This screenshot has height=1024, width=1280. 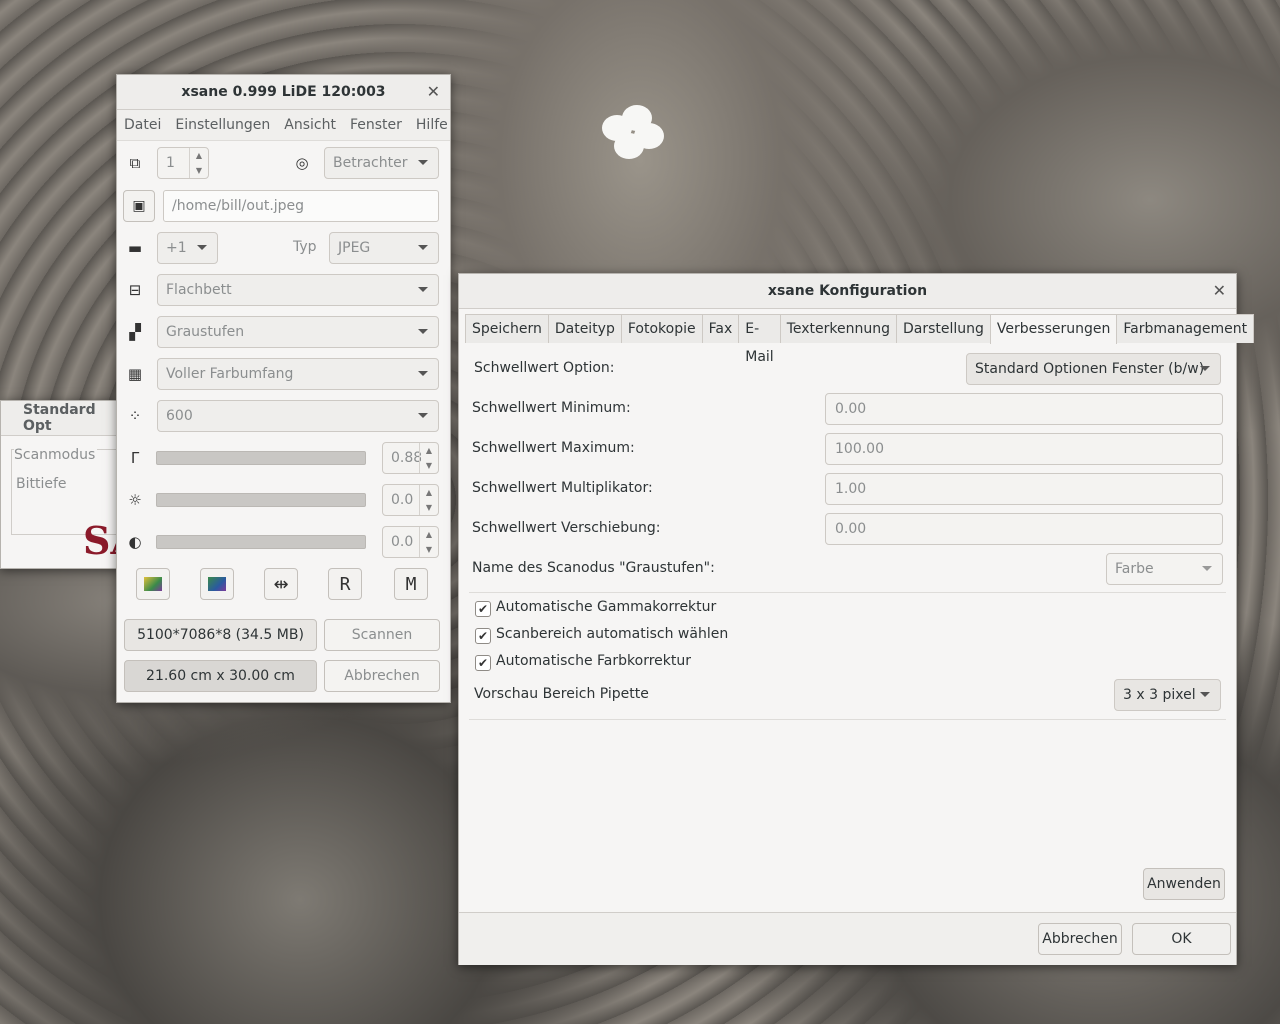 What do you see at coordinates (943, 328) in the screenshot?
I see `tab-darstellung: Darstellung` at bounding box center [943, 328].